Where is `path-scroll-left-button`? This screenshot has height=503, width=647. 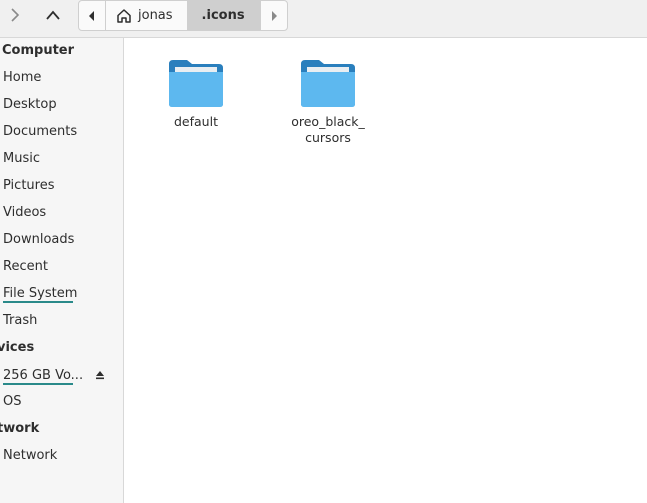
path-scroll-left-button is located at coordinates (92, 15).